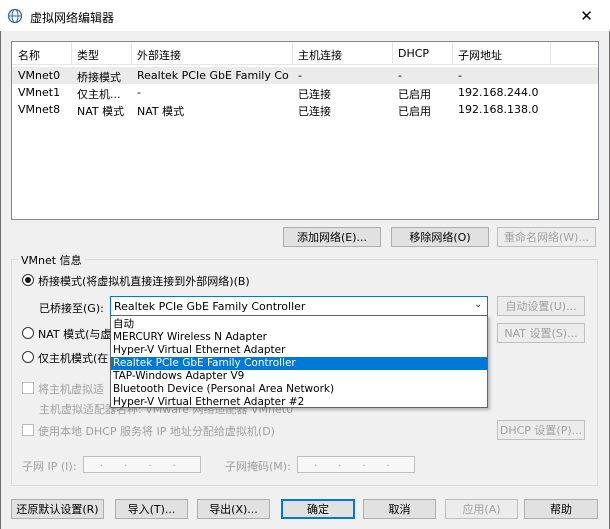 Image resolution: width=610 pixels, height=529 pixels. I want to click on cell-host: -, so click(300, 75).